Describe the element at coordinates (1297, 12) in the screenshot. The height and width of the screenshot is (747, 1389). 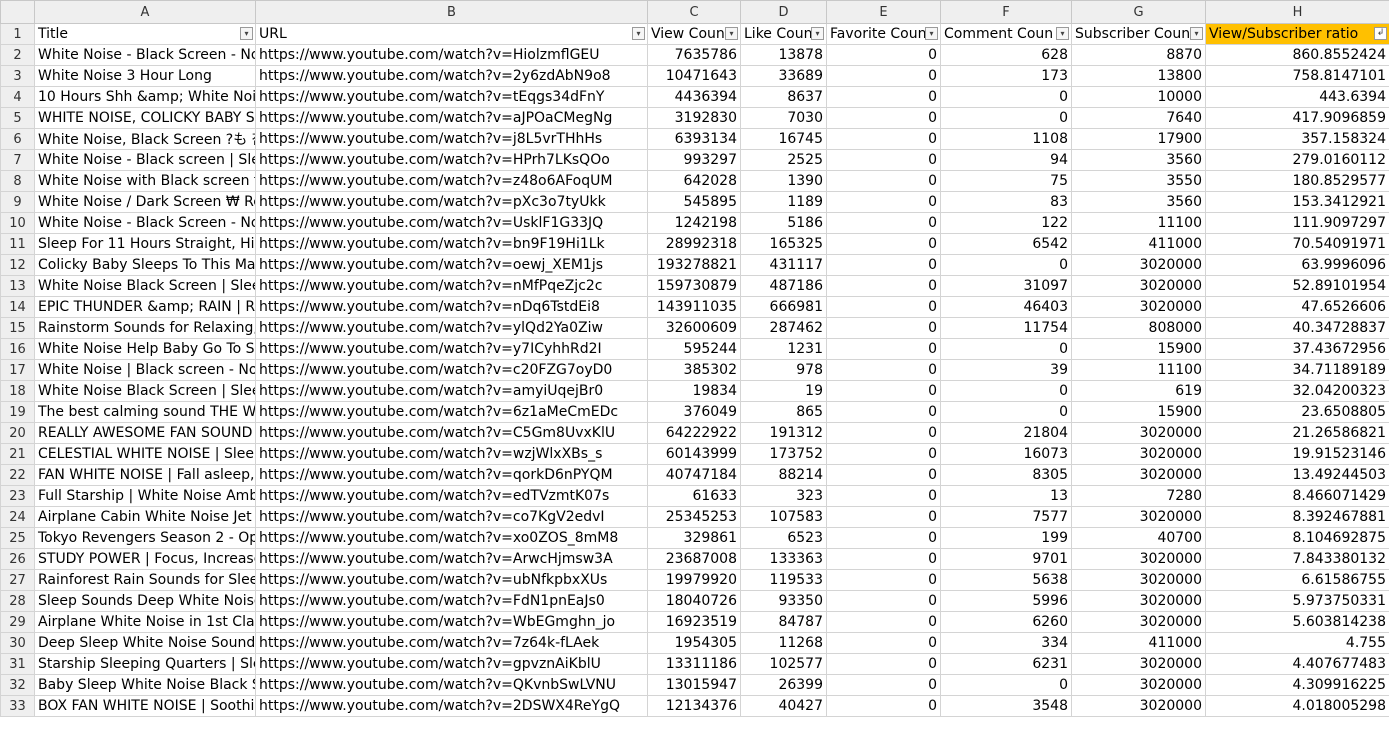
I see `column-header-h: H` at that location.